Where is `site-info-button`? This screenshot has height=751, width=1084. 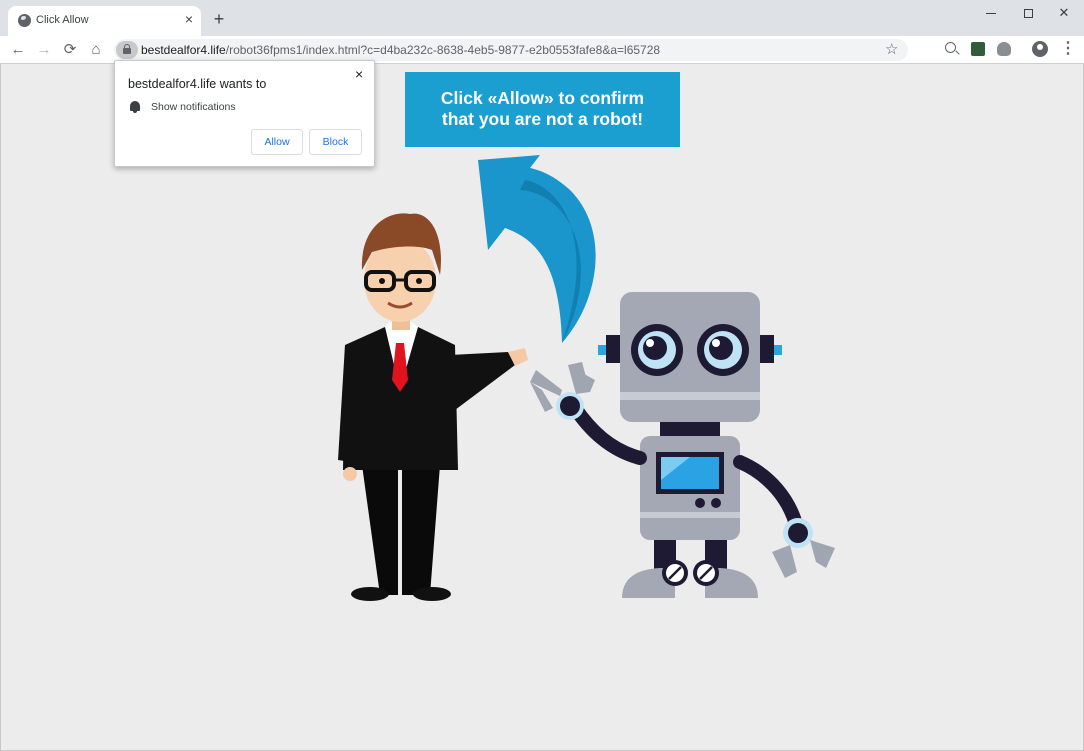 site-info-button is located at coordinates (127, 50).